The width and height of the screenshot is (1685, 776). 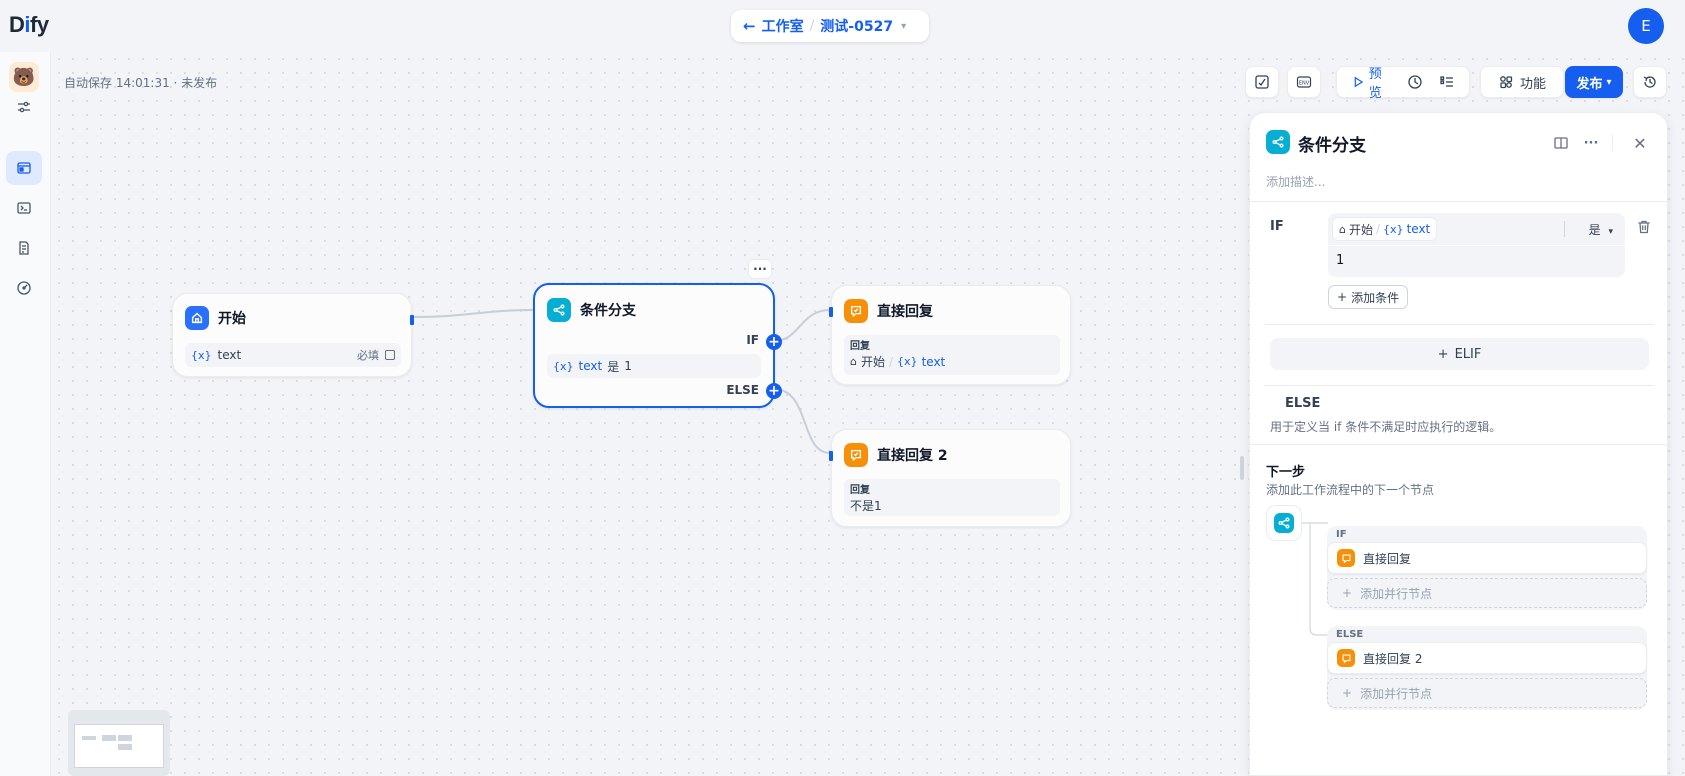 I want to click on close-icon: ✕, so click(x=1640, y=143).